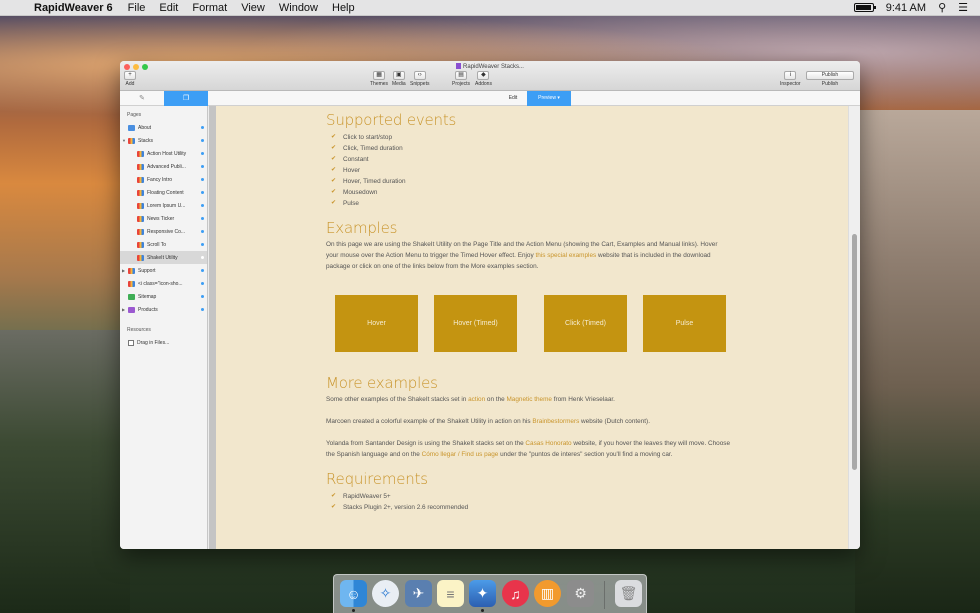  Describe the element at coordinates (75, 8) in the screenshot. I see `app-menu: RapidWeaver 6` at that location.